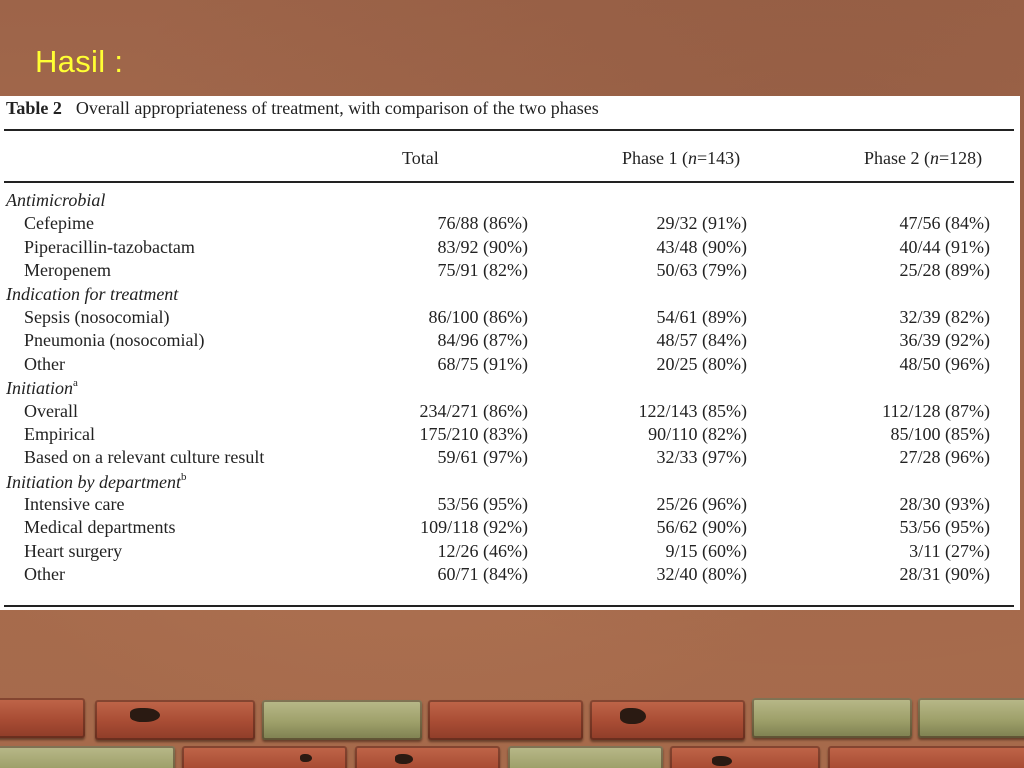 The height and width of the screenshot is (768, 1024). Describe the element at coordinates (944, 270) in the screenshot. I see `cell-phase2: 25/28 (89%)` at that location.